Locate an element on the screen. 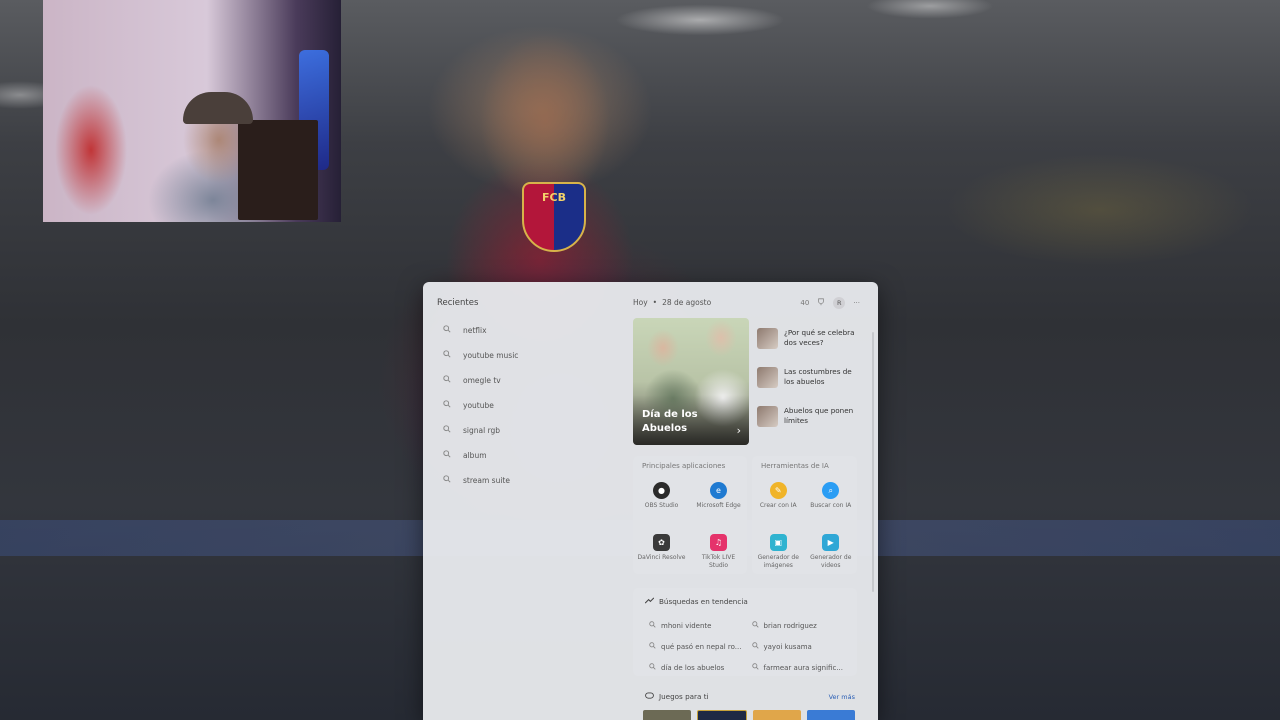 This screenshot has width=1280, height=720. davinci-icon: ✿ is located at coordinates (661, 542).